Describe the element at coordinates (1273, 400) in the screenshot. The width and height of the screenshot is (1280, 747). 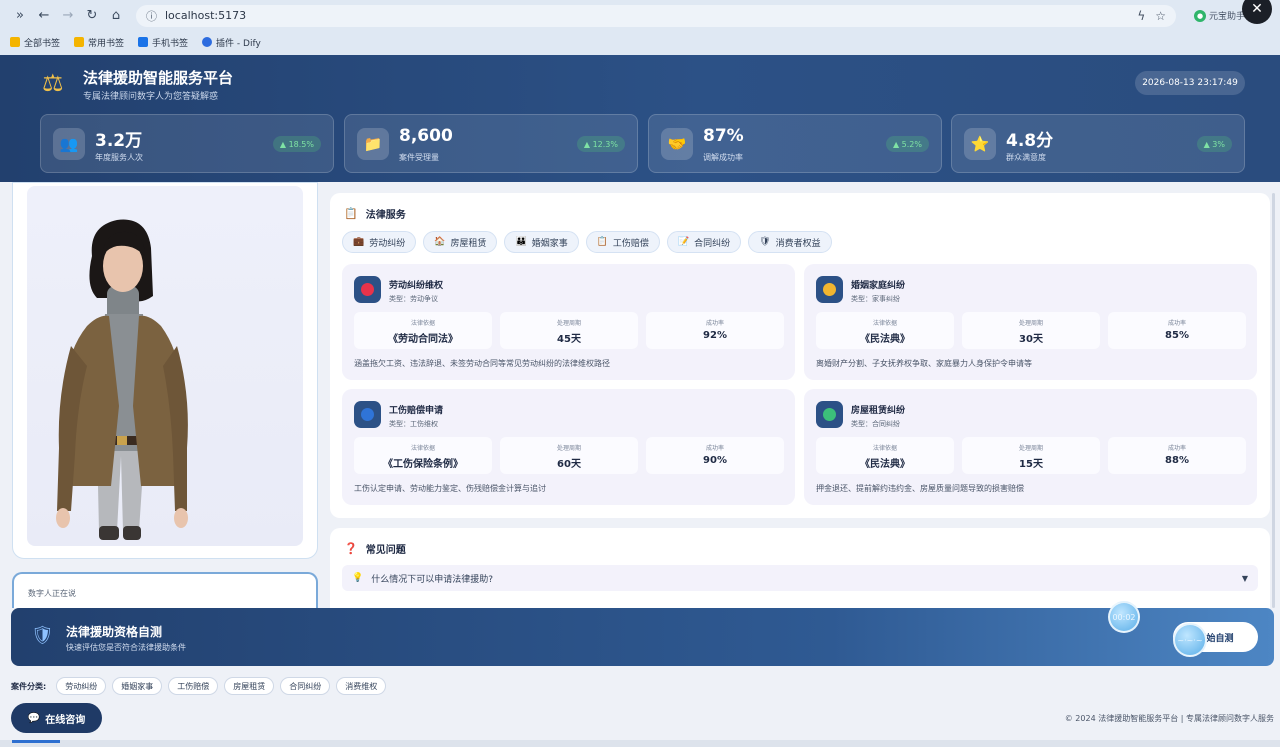
I see `scrollbar` at that location.